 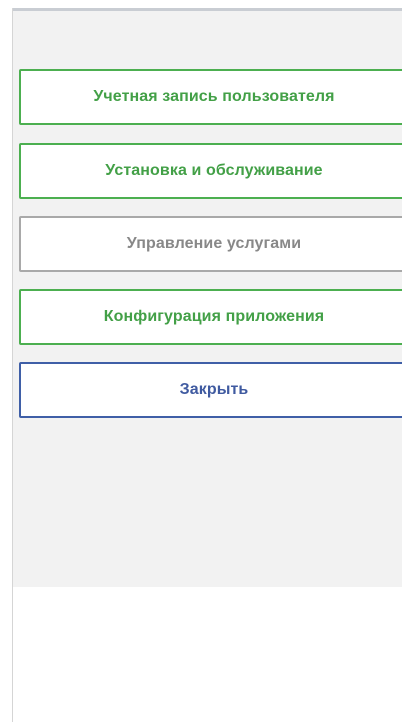 I want to click on service-management-label: Управление услугами, so click(x=214, y=243).